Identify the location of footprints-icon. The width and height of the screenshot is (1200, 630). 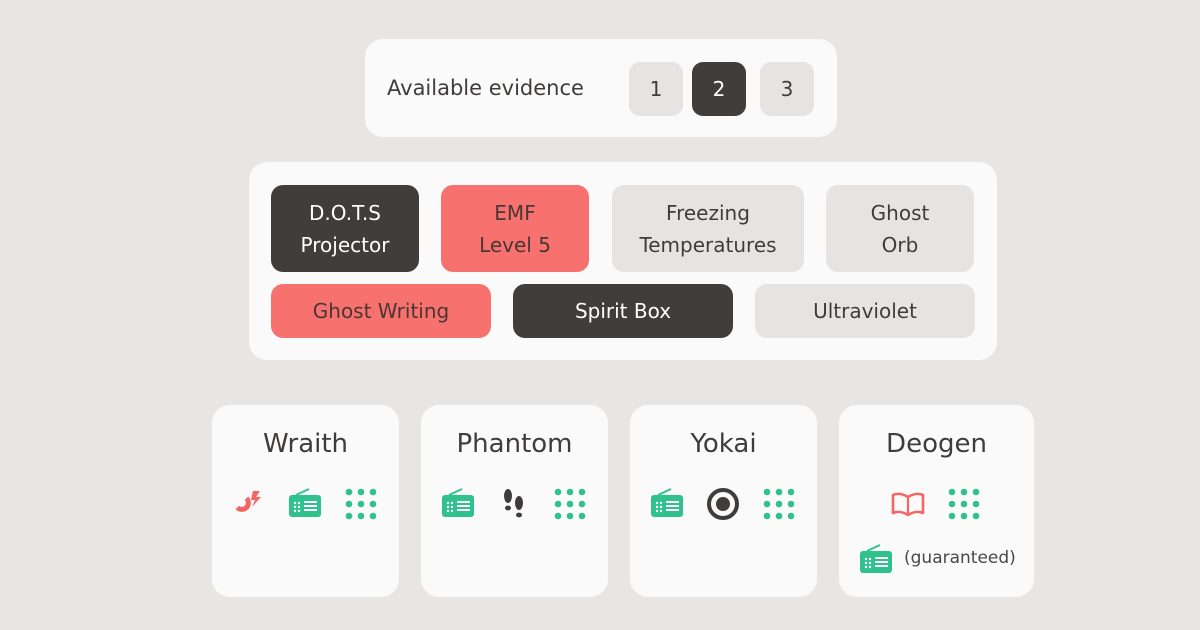
(514, 504).